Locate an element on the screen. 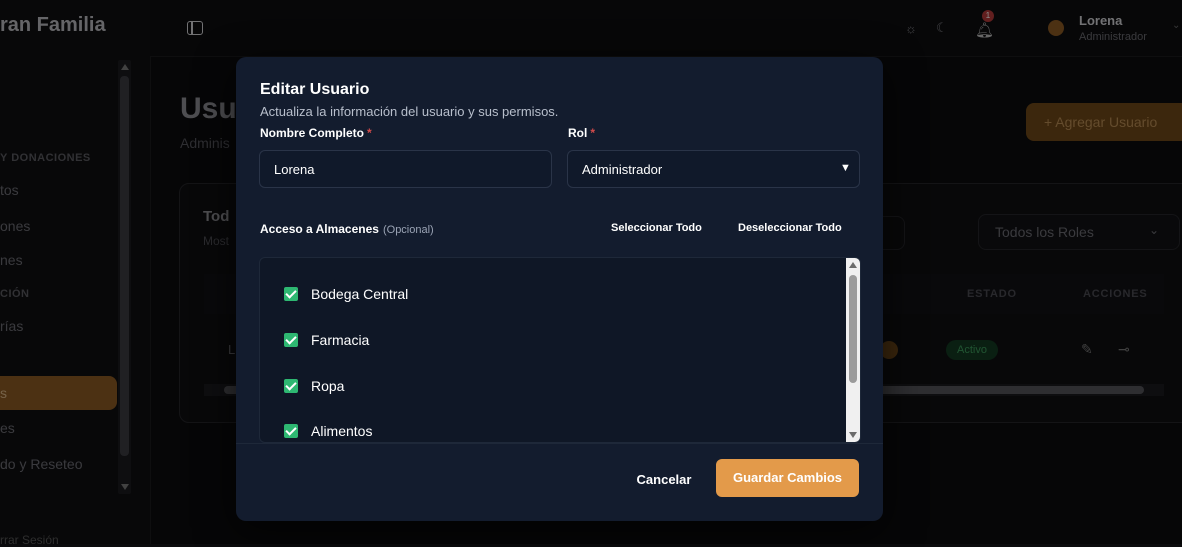  select-all-button: Seleccionar Todo is located at coordinates (656, 228).